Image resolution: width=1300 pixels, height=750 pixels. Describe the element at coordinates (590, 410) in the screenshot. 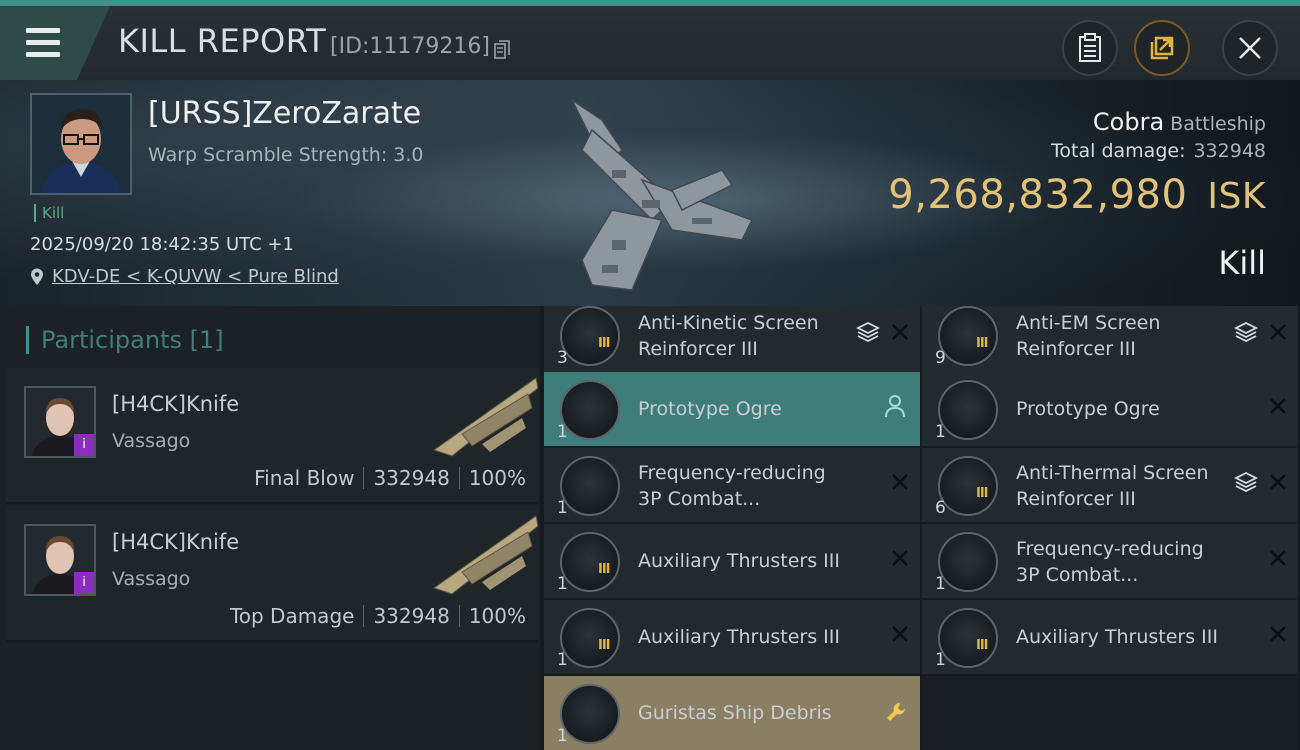

I see `drone-icon` at that location.